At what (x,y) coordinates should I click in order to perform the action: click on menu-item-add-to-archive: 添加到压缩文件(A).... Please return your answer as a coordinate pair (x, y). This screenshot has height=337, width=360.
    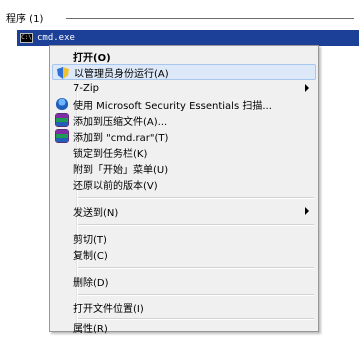
    Looking at the image, I should click on (184, 120).